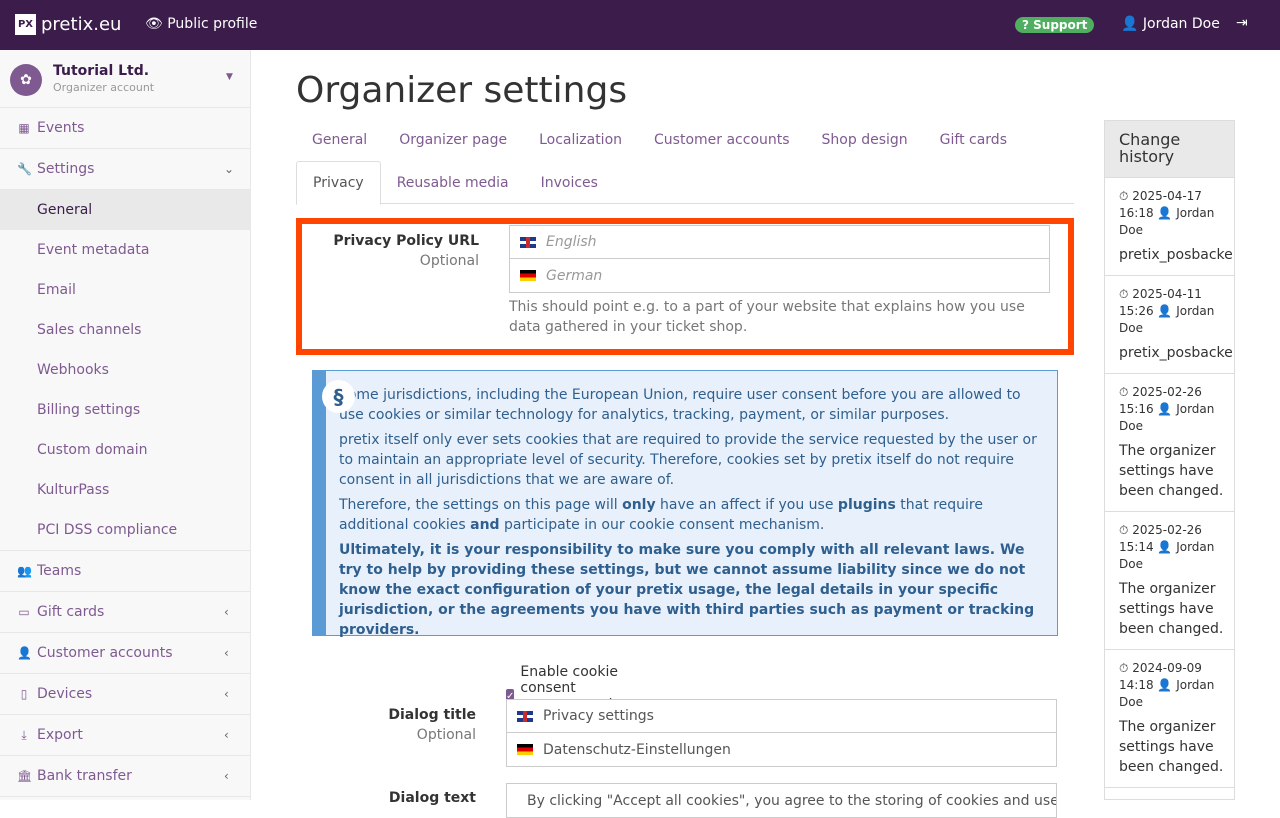 The image size is (1280, 818). I want to click on sidebar-item-teams: 👥 Teams, so click(125, 571).